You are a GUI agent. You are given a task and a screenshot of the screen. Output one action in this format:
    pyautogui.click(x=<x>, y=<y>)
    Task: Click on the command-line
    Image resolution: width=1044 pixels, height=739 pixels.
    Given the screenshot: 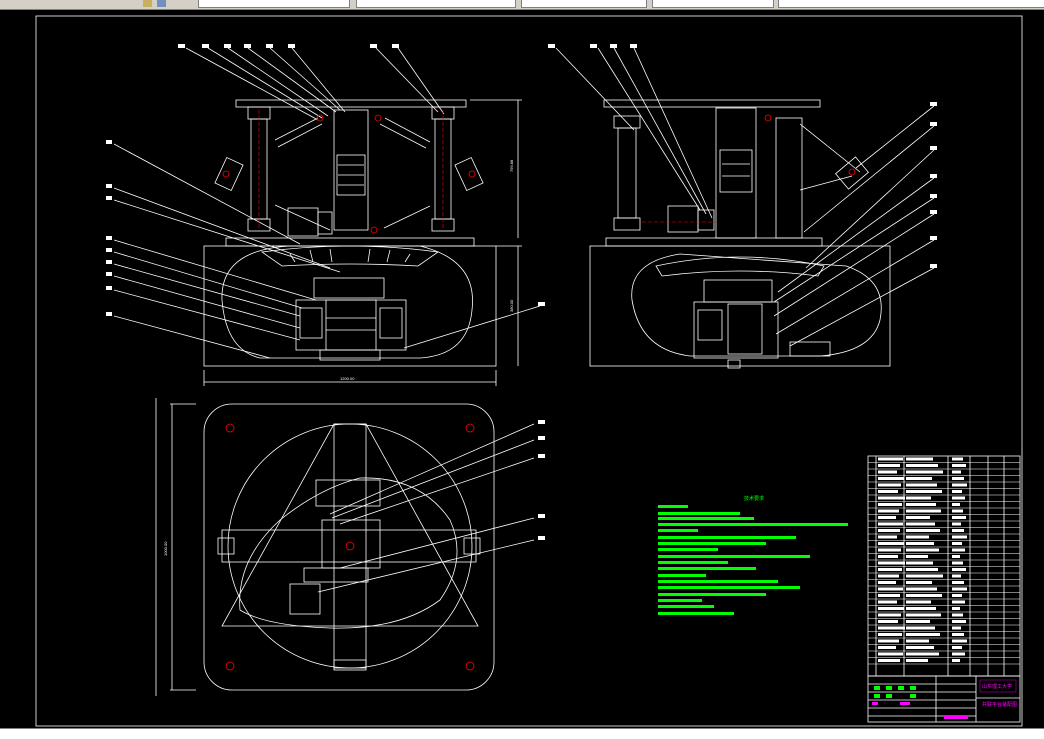 What is the action you would take?
    pyautogui.click(x=522, y=733)
    